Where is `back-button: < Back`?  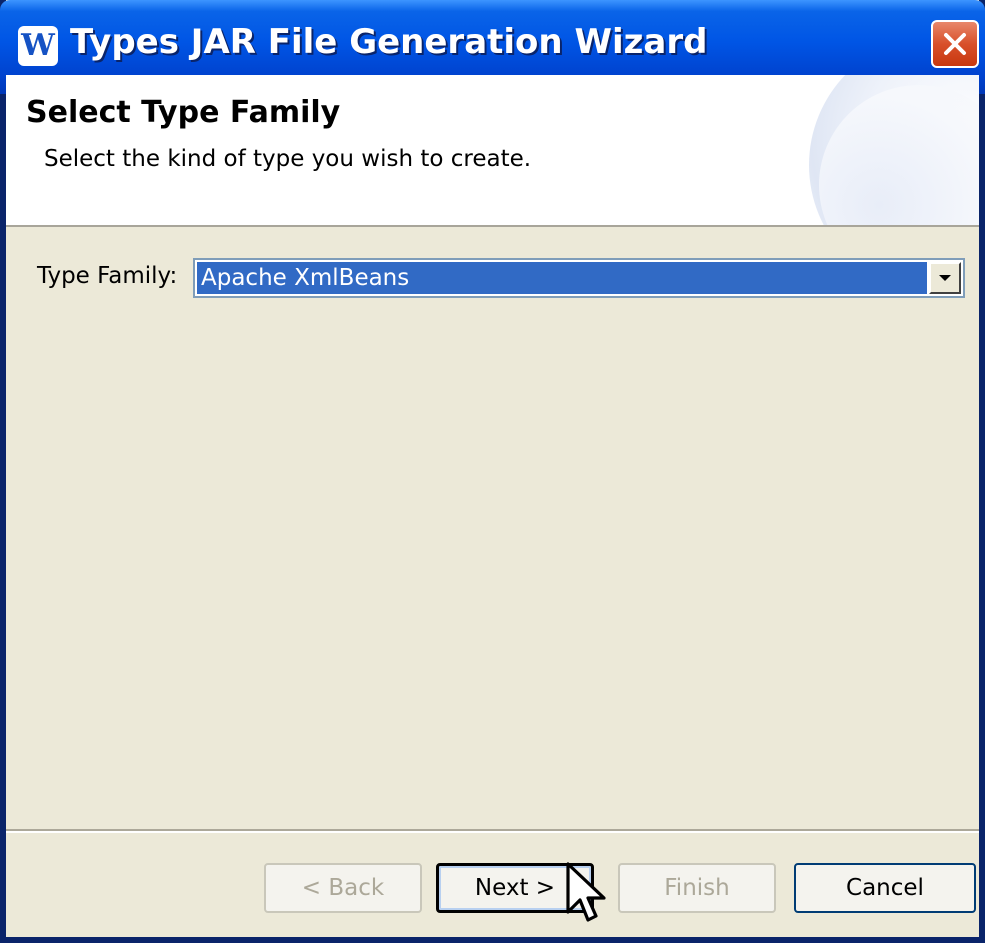
back-button: < Back is located at coordinates (343, 888).